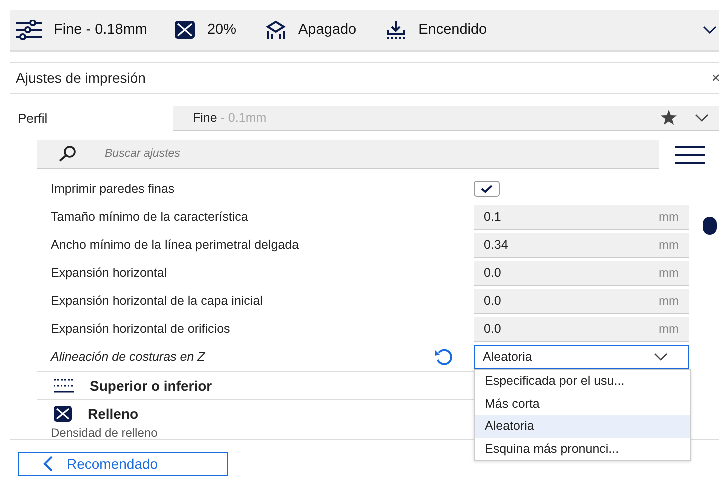 The width and height of the screenshot is (719, 477). I want to click on check-icon, so click(487, 189).